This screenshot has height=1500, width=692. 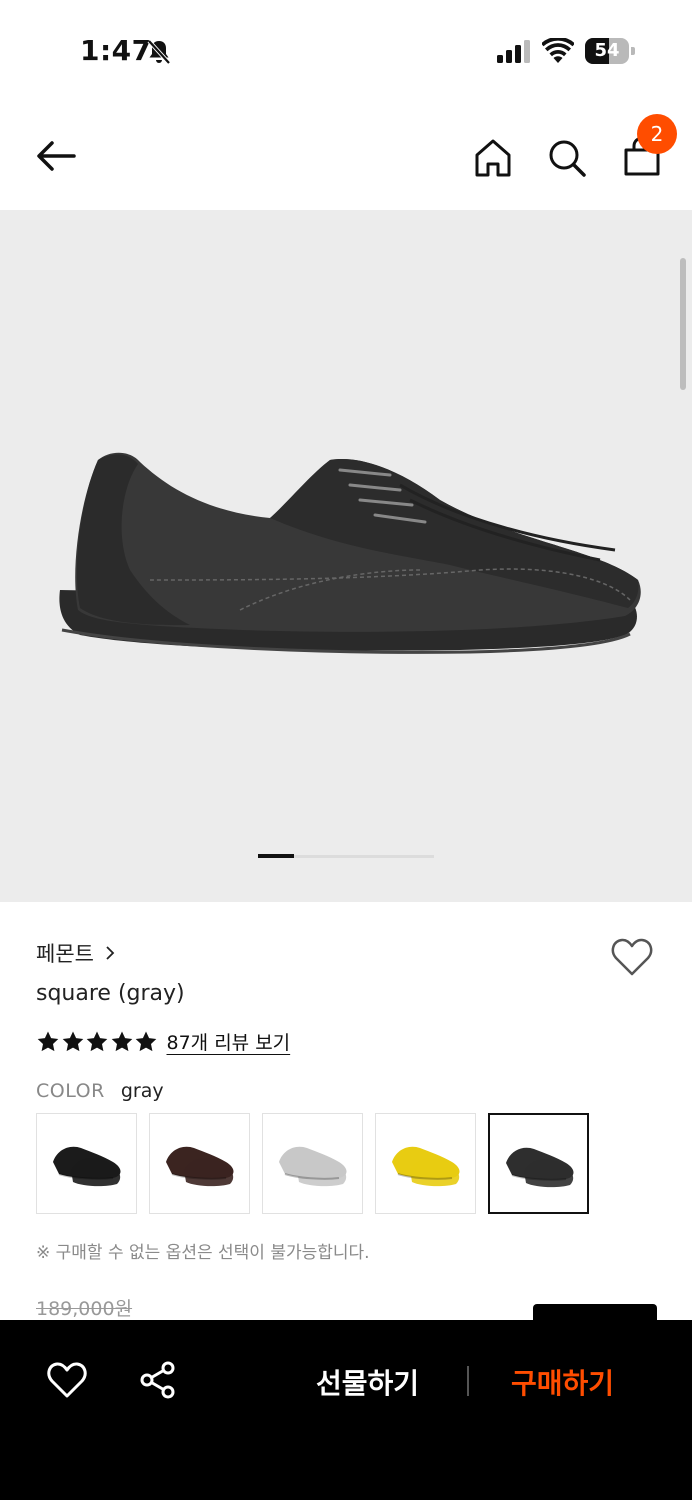 What do you see at coordinates (110, 993) in the screenshot?
I see `product-name: square (gray)` at bounding box center [110, 993].